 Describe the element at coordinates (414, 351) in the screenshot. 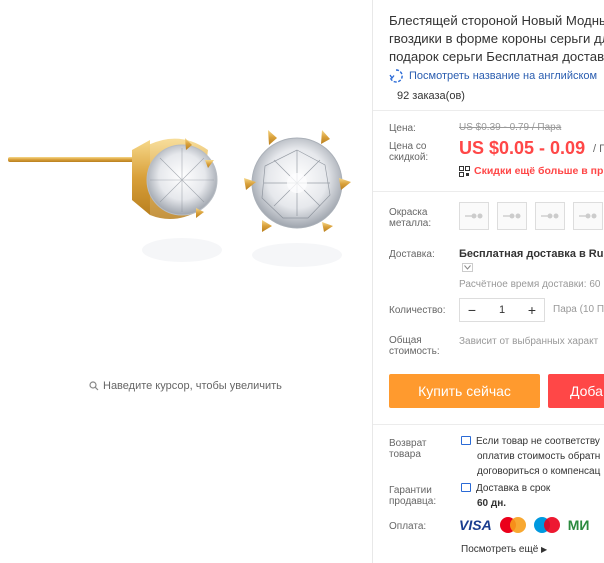

I see `total-label-line: стоимость:` at that location.